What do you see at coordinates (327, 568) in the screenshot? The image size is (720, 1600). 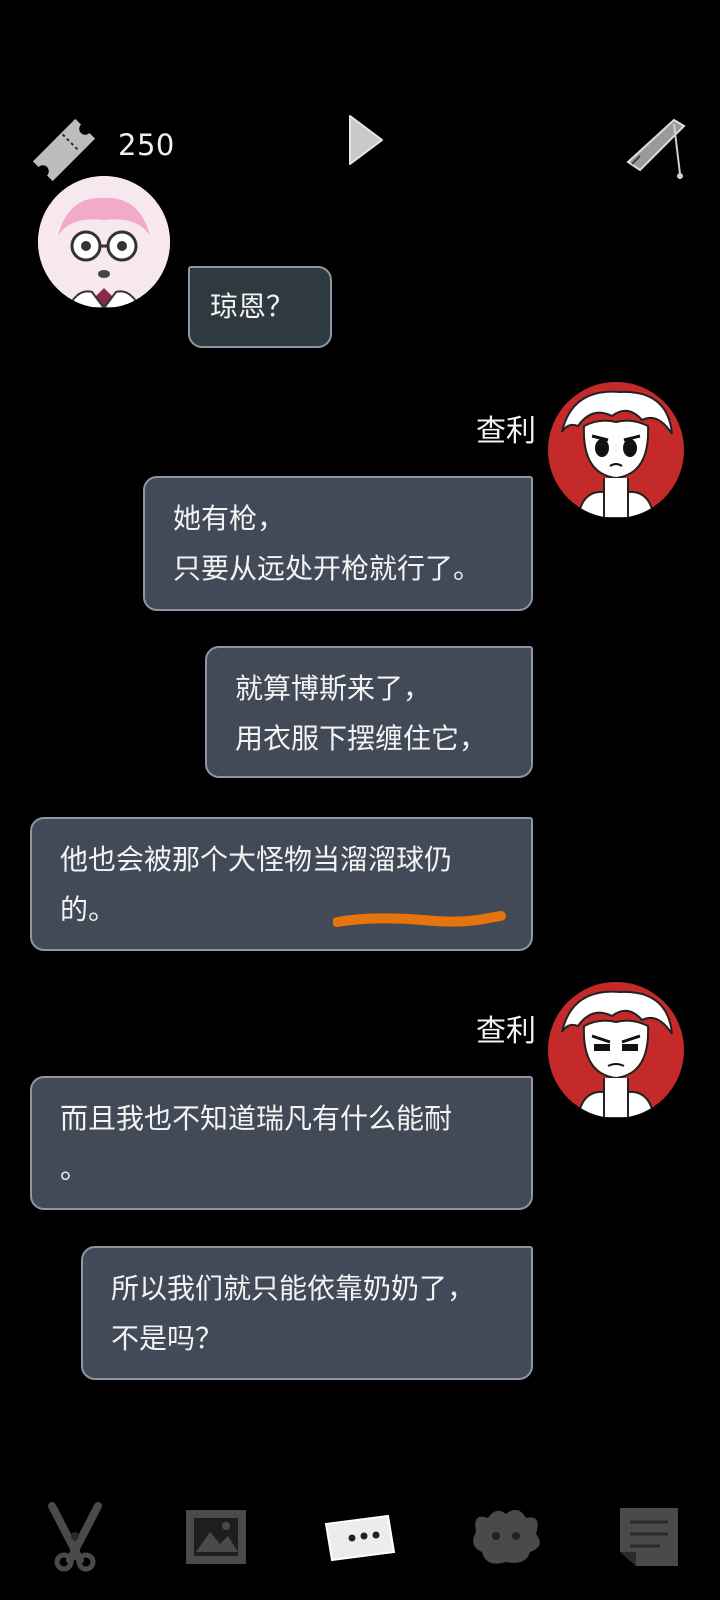 I see `message-line: 只要从远处开枪就行了。` at bounding box center [327, 568].